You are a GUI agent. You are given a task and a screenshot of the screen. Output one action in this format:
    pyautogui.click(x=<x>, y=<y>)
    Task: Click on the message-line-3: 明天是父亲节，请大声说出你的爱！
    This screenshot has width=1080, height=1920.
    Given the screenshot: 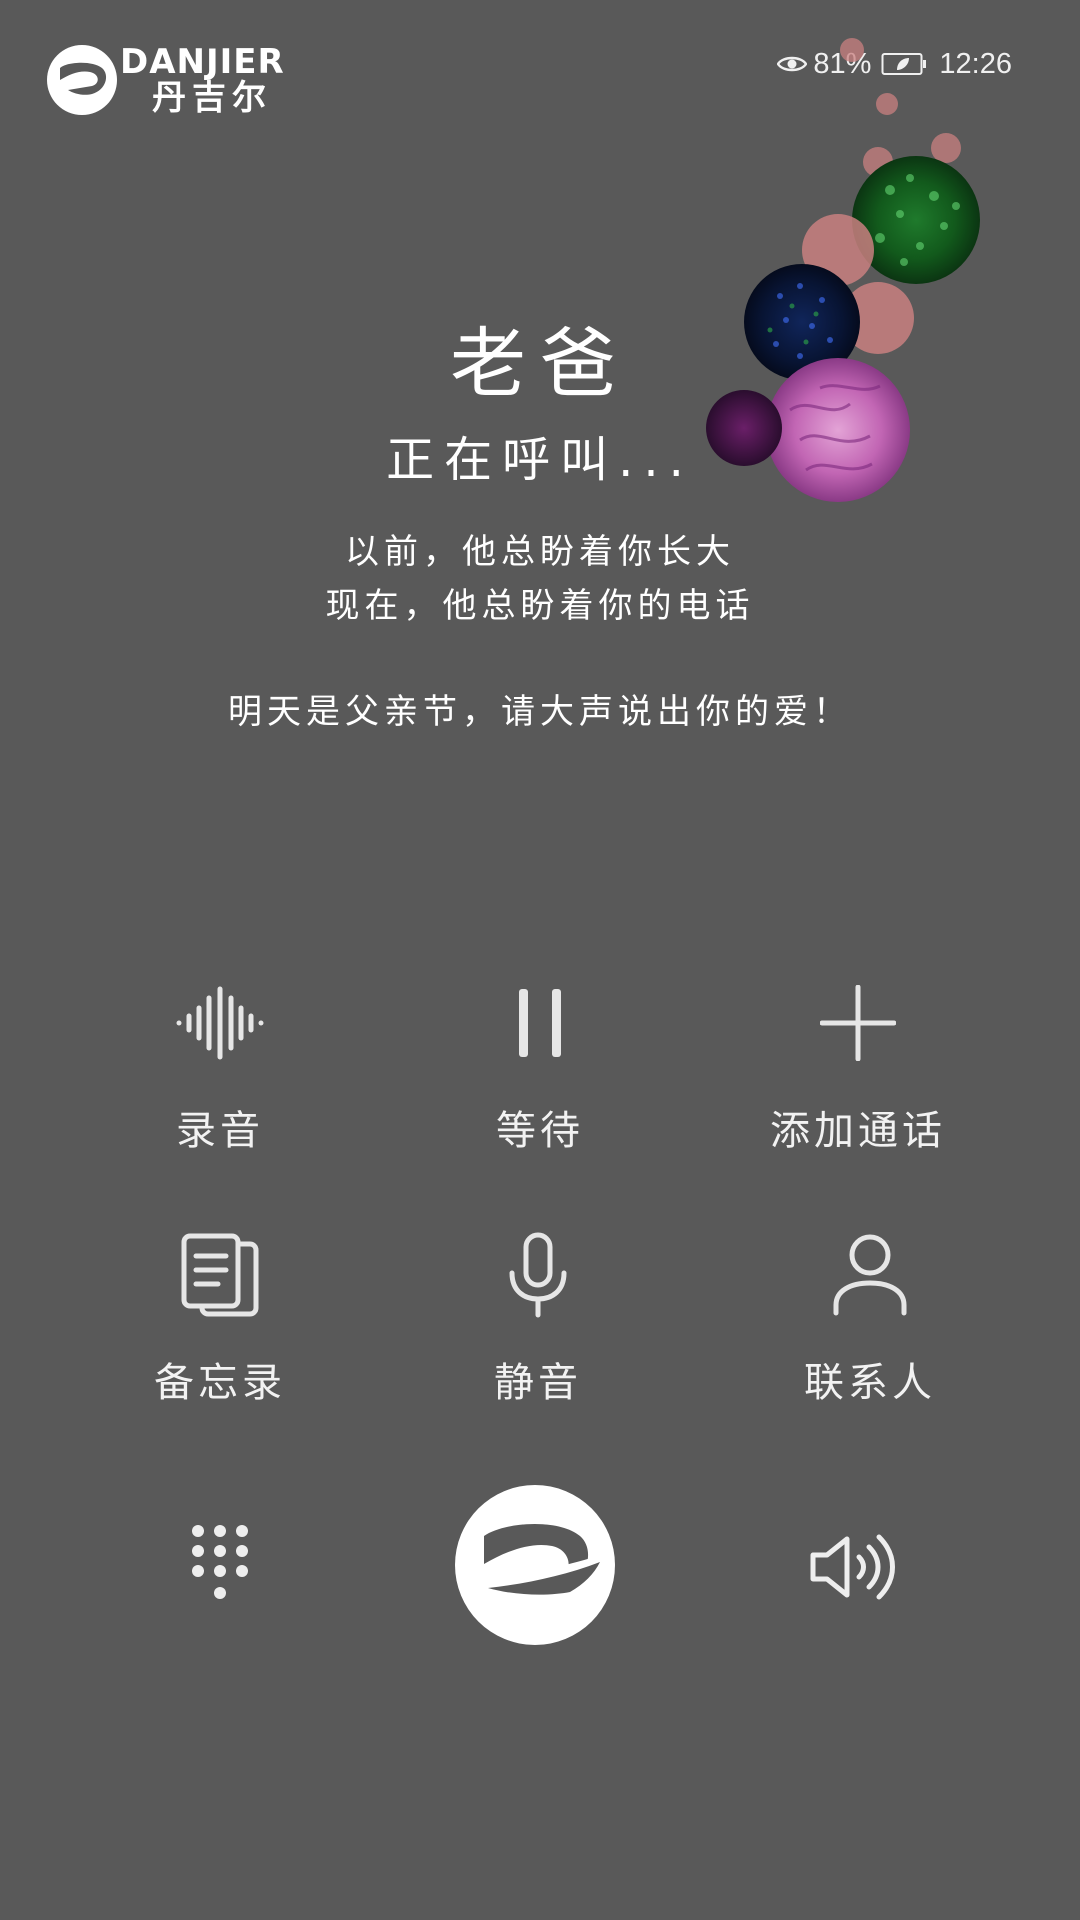 What is the action you would take?
    pyautogui.click(x=540, y=712)
    